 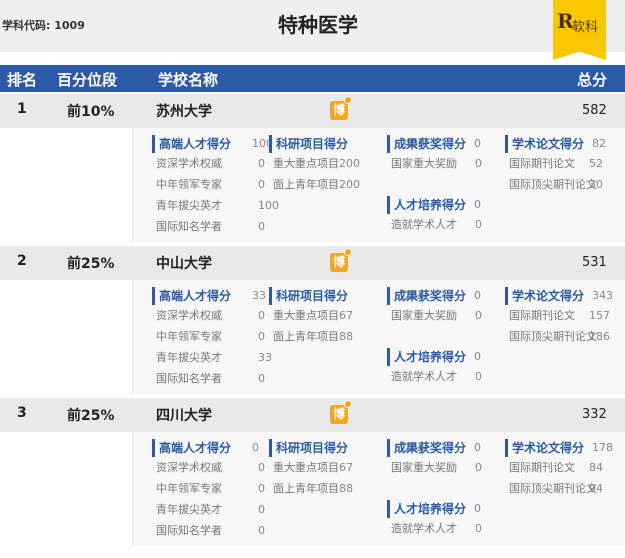 I want to click on school-name: 四川大学, so click(x=184, y=415).